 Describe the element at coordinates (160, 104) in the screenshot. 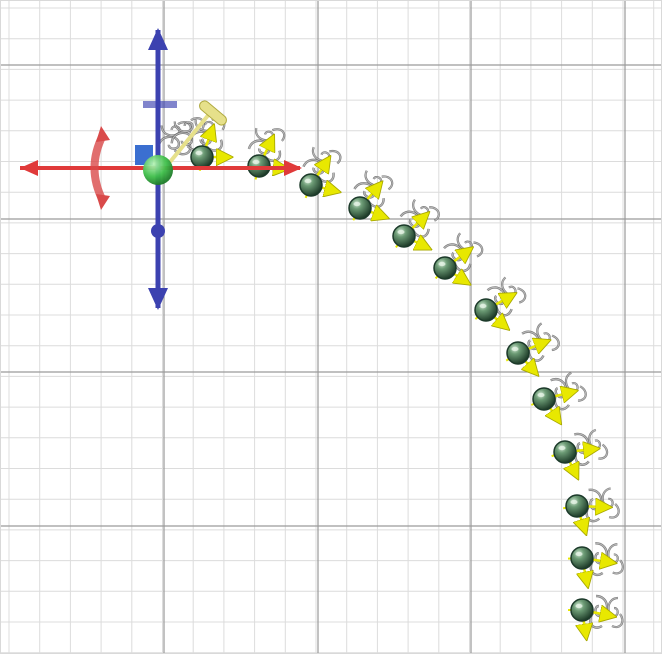

I see `scale-bar-icon` at that location.